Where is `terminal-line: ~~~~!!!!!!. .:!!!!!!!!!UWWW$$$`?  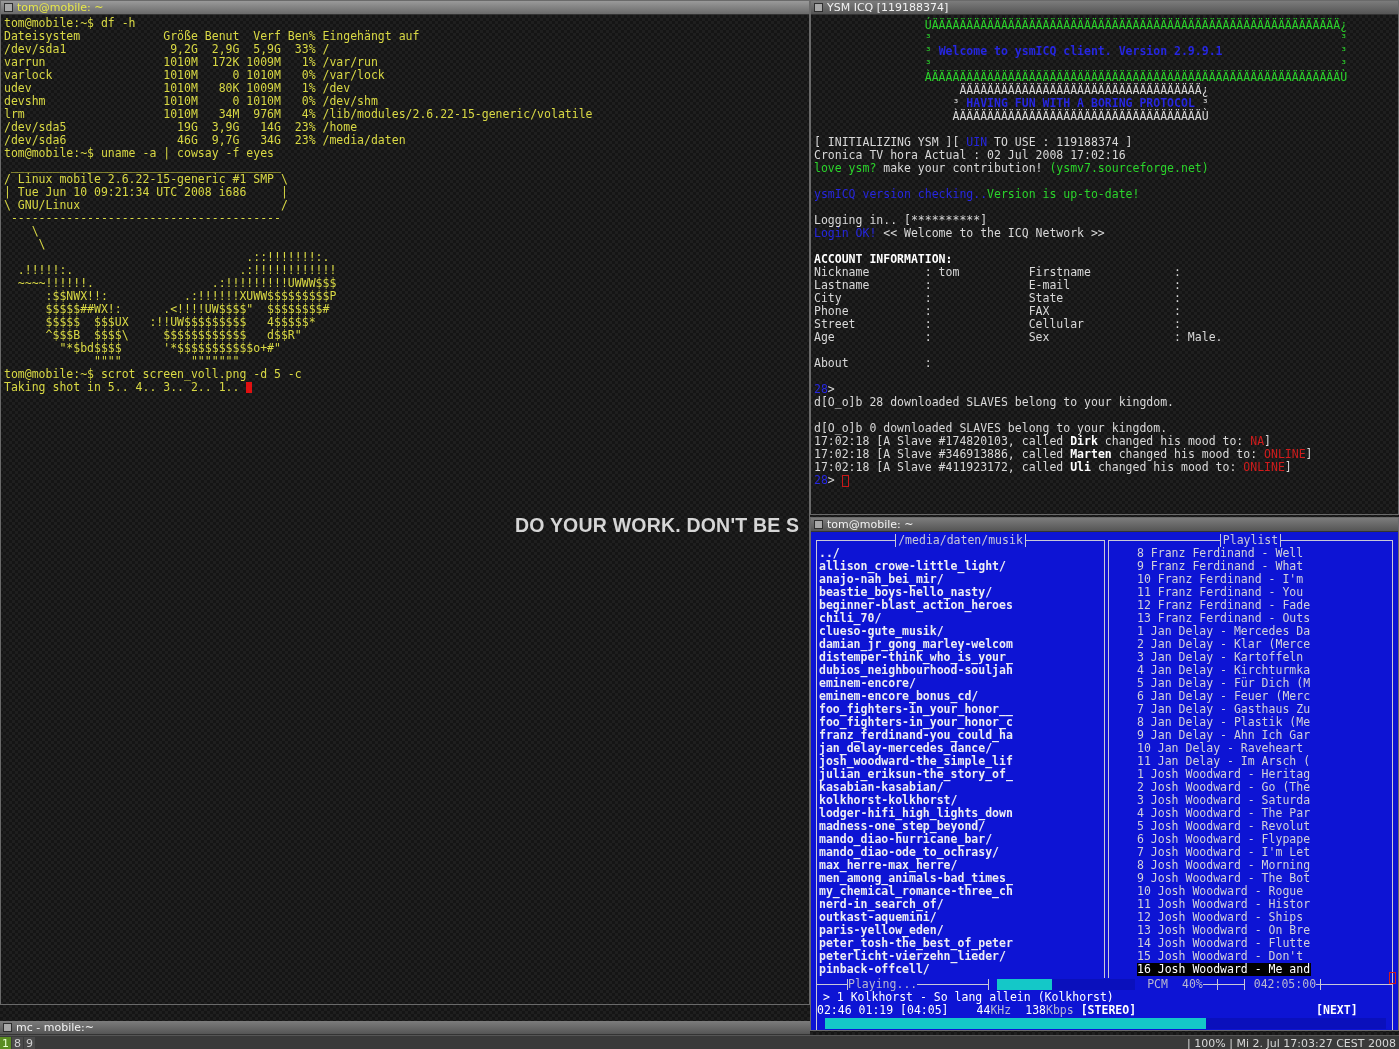 terminal-line: ~~~~!!!!!!. .:!!!!!!!!!UWWW$$$ is located at coordinates (176, 283).